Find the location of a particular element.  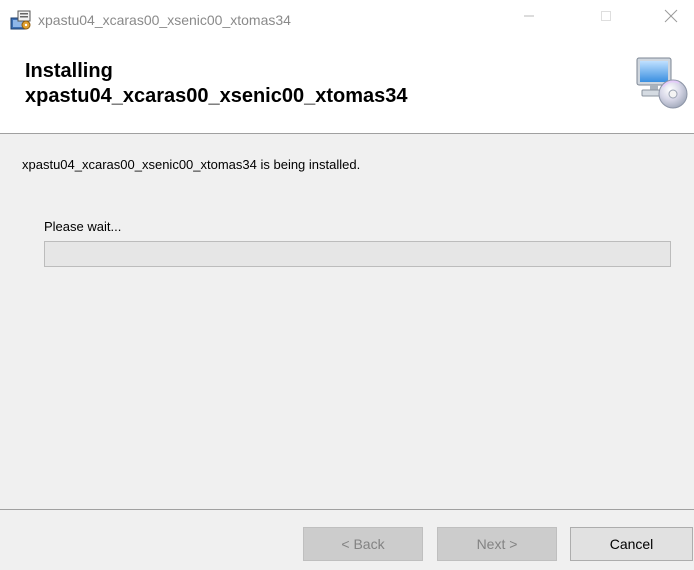

minimize-icon is located at coordinates (529, 18).